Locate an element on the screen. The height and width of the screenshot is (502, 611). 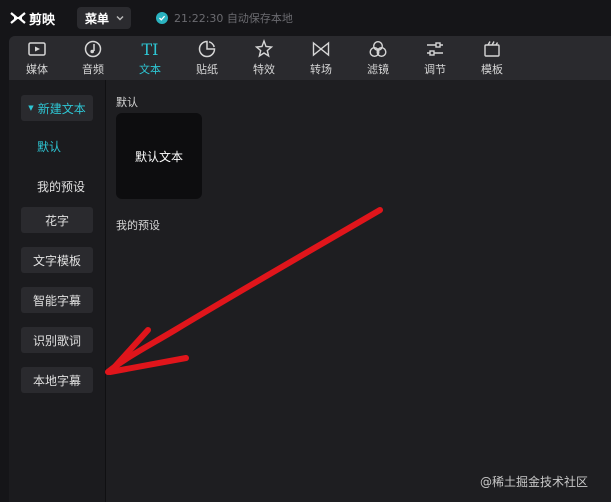
top-bar: 剪映 菜单 21:22:30 自动保存本地 is located at coordinates (305, 18).